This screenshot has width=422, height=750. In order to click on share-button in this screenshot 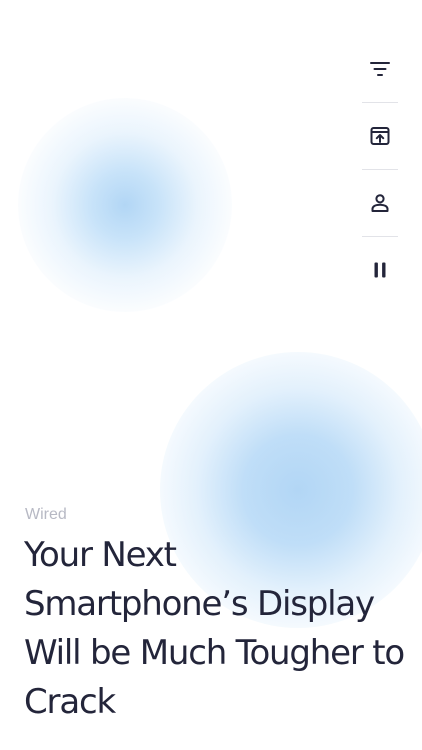, I will do `click(380, 136)`.